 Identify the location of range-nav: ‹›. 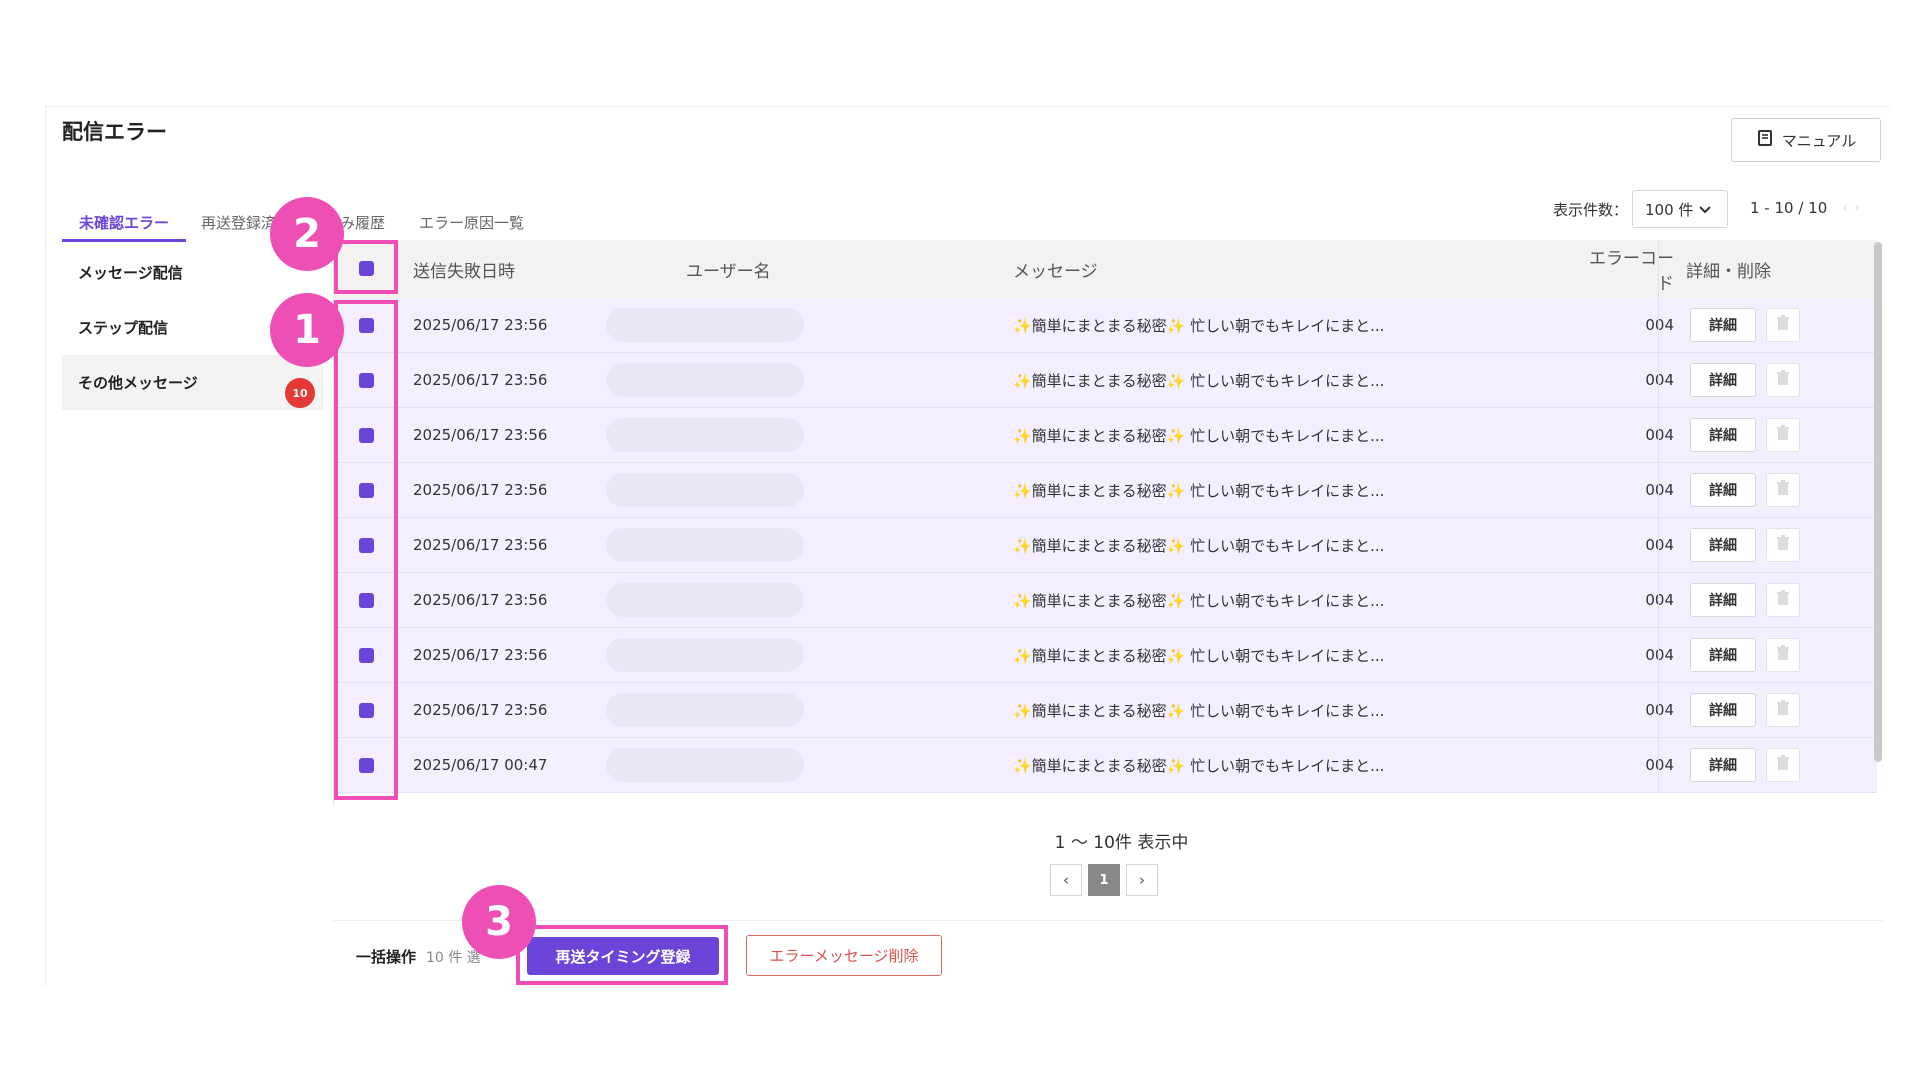
(1854, 207).